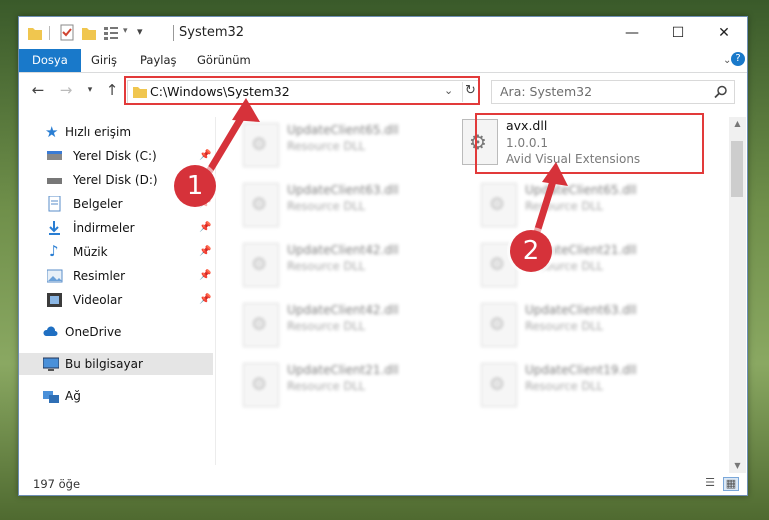 The height and width of the screenshot is (520, 769). Describe the element at coordinates (50, 60) in the screenshot. I see `tab-file: Dosya` at that location.